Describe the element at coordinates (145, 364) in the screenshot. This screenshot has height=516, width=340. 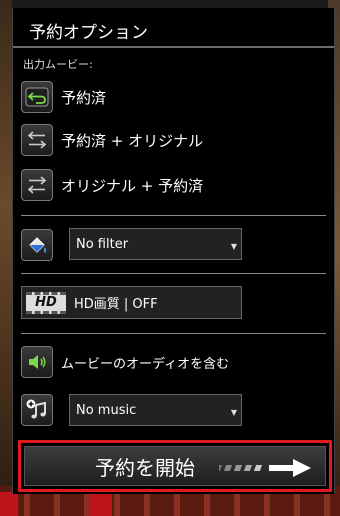
I see `include-audio-label: ムービーのオーディオを含む` at that location.